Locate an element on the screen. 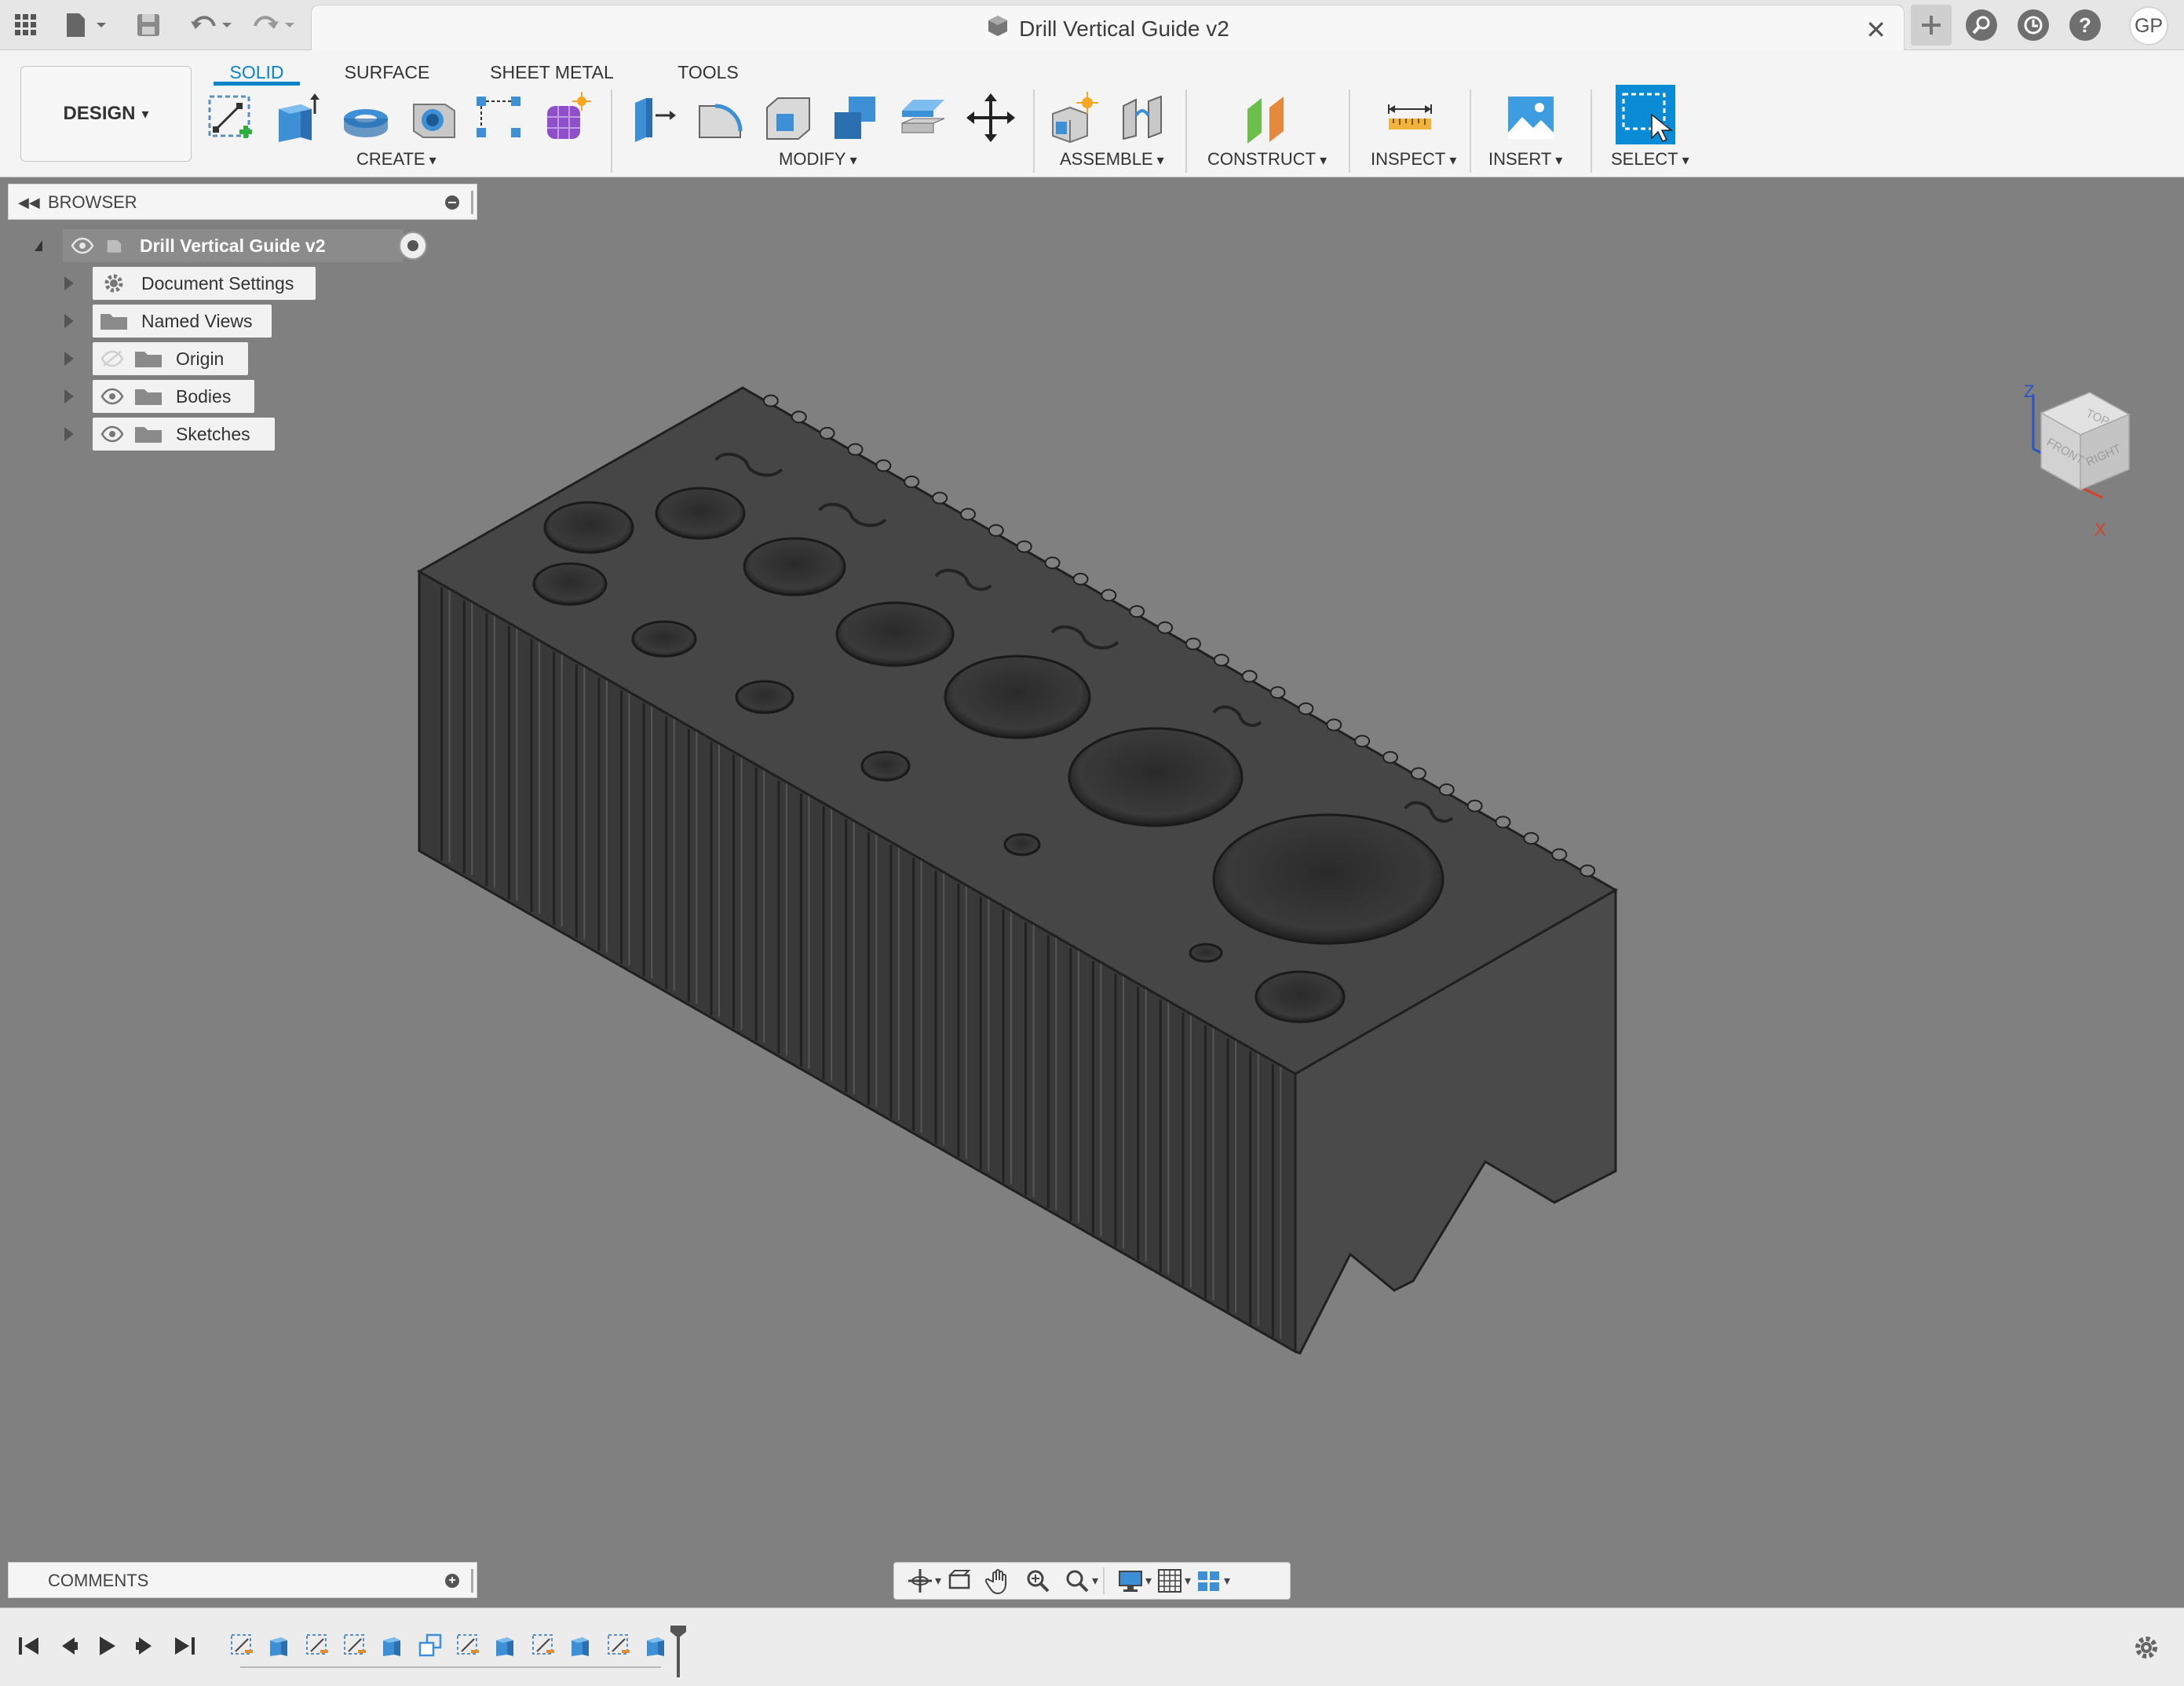  extensions-icon is located at coordinates (1981, 25).